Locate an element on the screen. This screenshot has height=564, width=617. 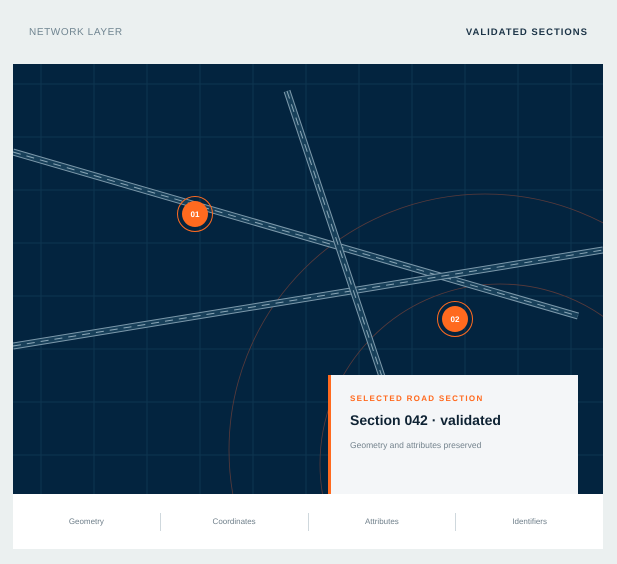
map-marker: 02 is located at coordinates (455, 319).